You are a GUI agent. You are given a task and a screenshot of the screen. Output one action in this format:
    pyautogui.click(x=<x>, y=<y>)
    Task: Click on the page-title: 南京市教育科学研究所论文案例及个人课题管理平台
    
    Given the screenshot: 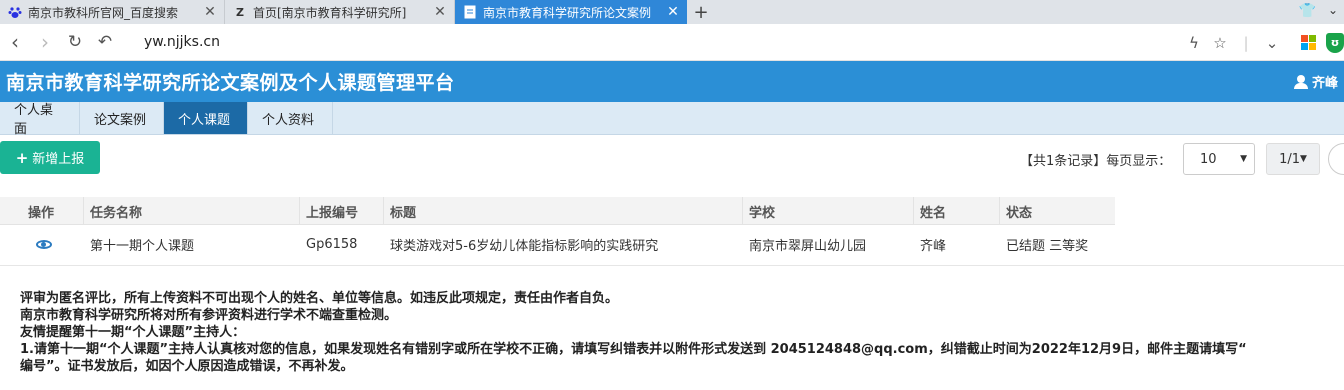 What is the action you would take?
    pyautogui.click(x=230, y=83)
    